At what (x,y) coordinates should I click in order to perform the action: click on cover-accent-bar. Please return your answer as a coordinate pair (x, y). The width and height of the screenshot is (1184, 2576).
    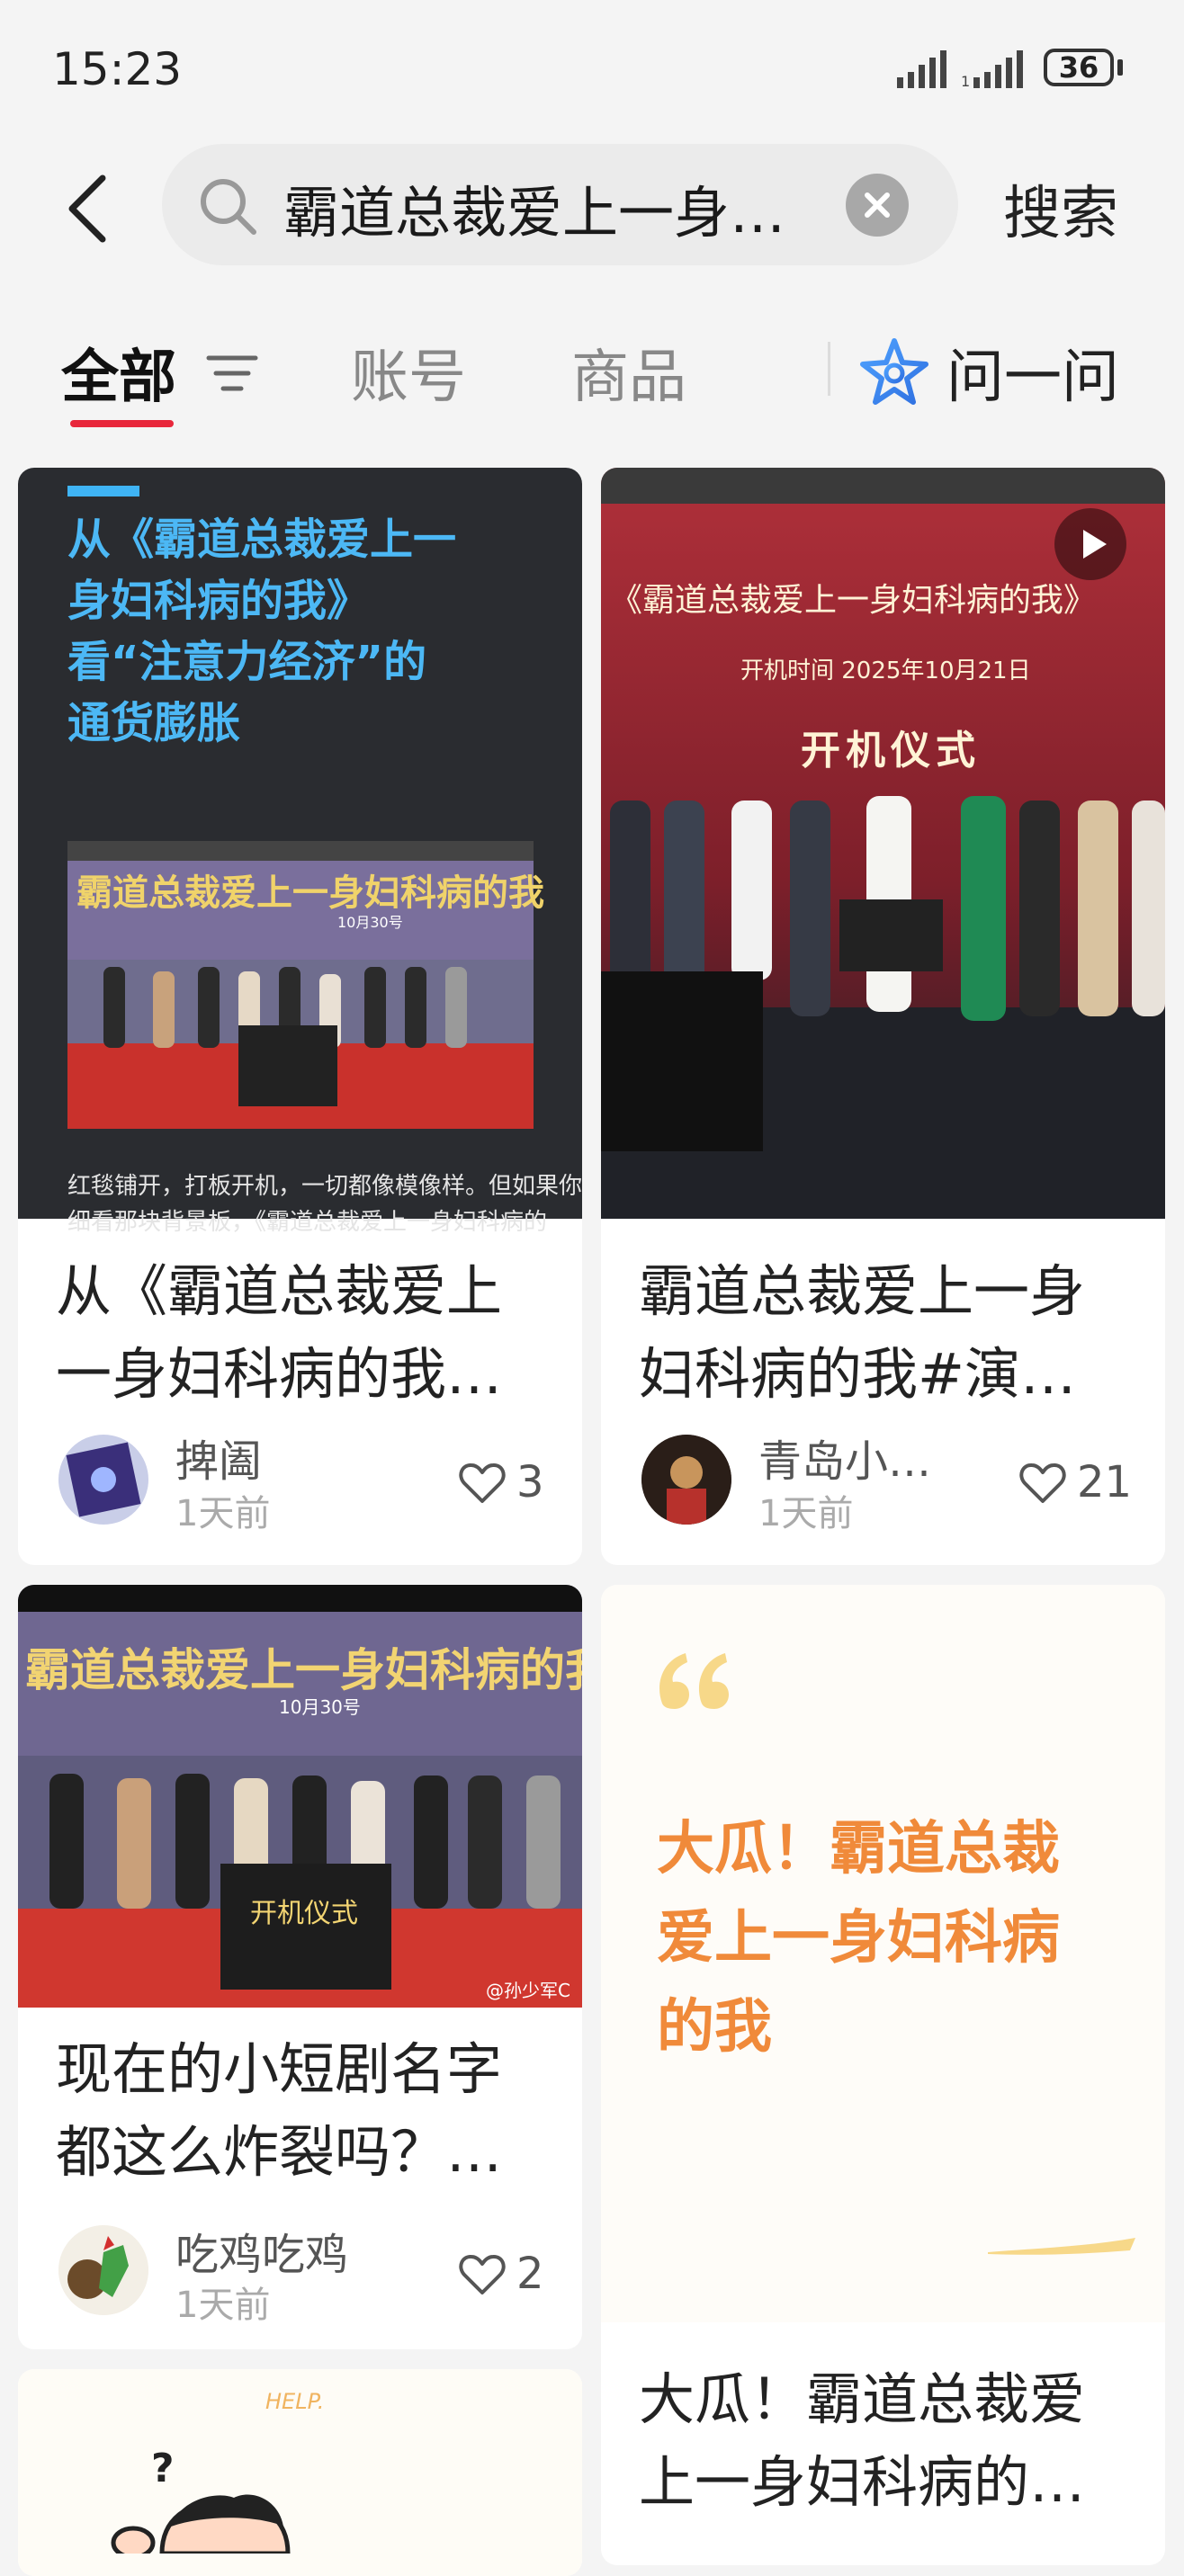
    Looking at the image, I should click on (103, 491).